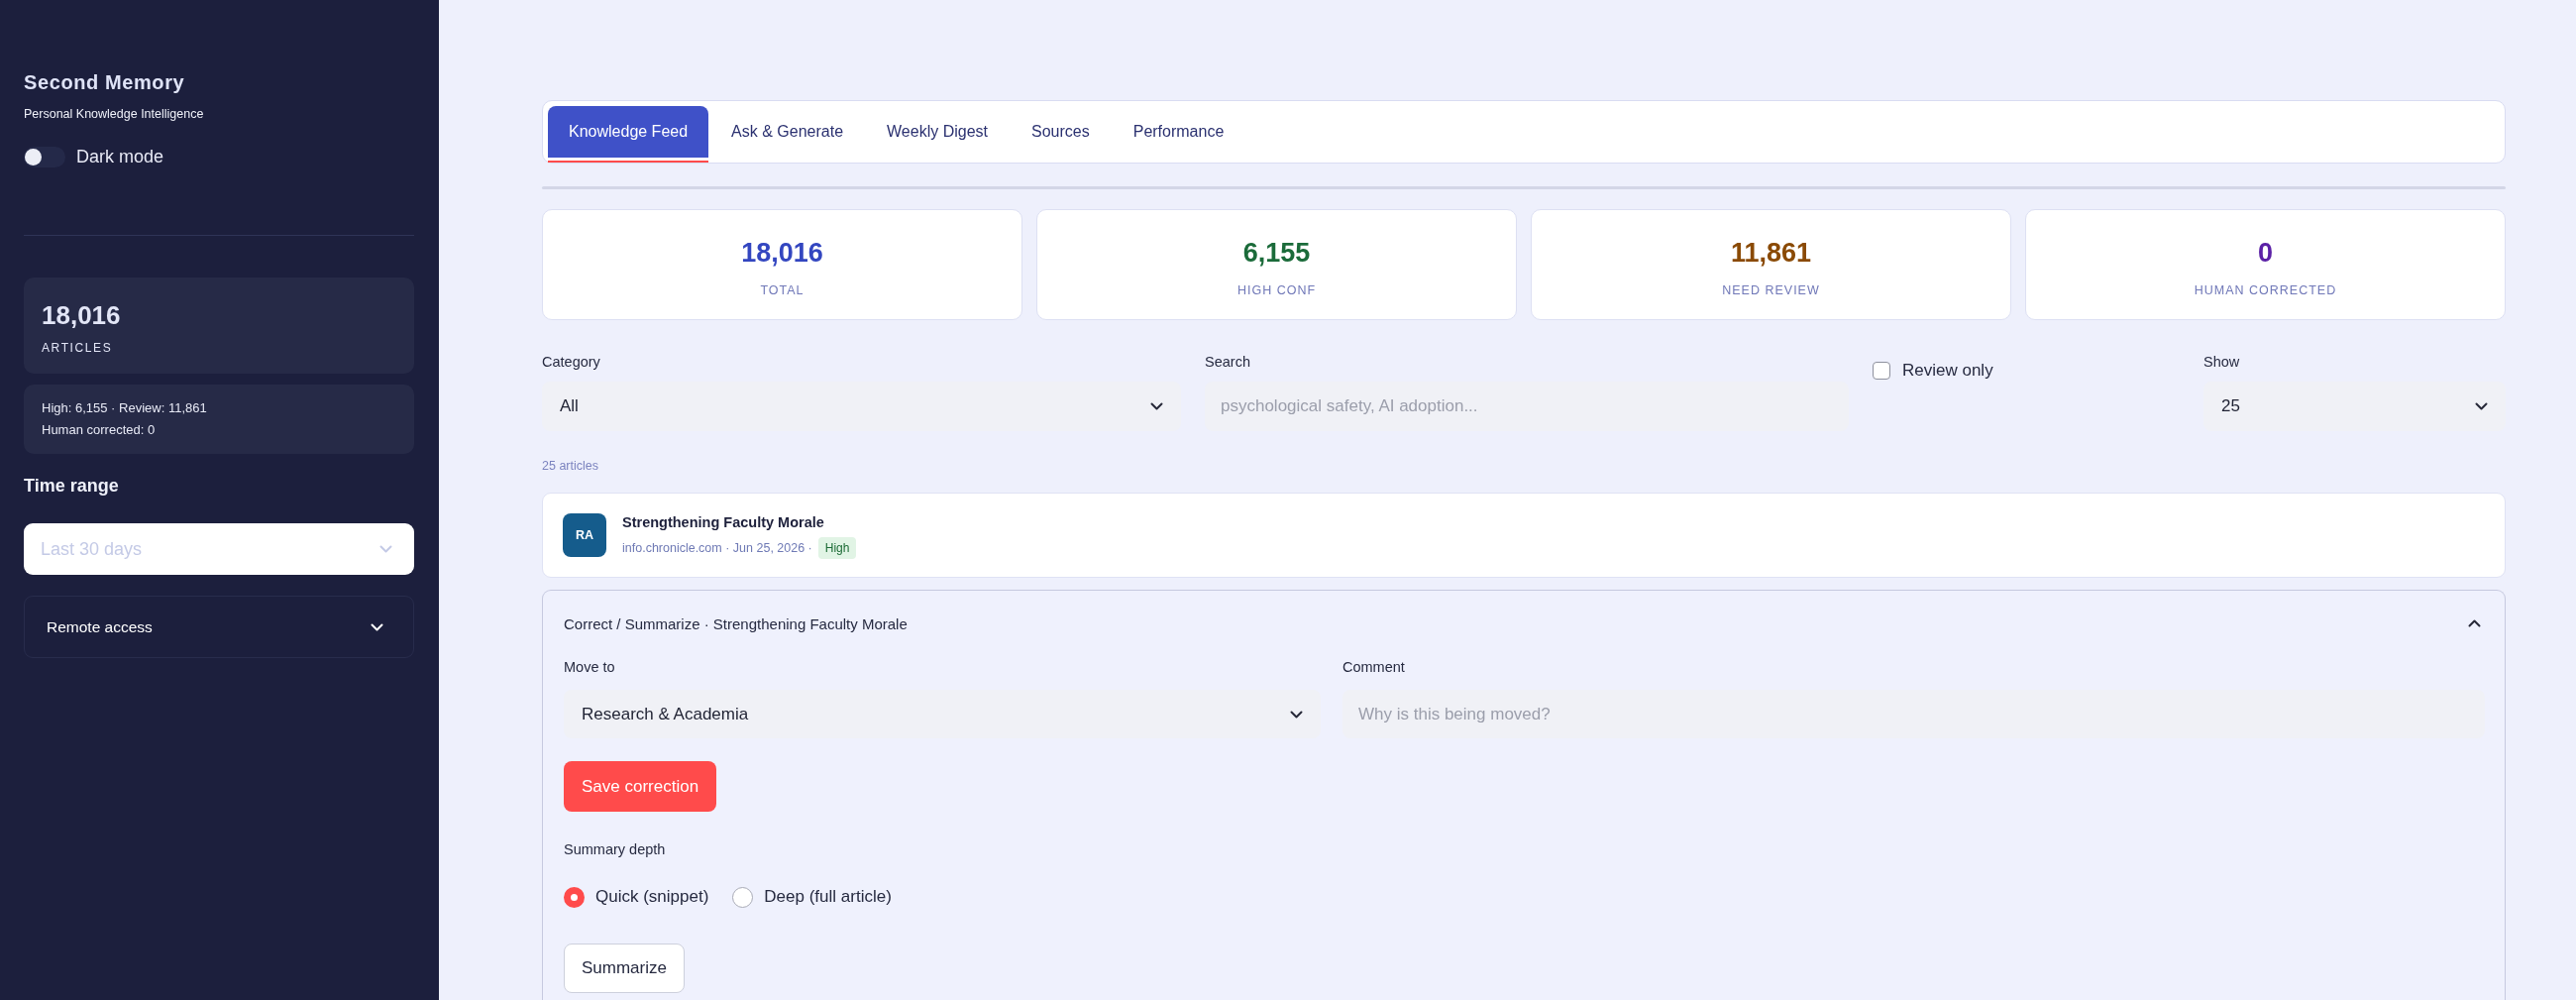 This screenshot has width=2576, height=1000. Describe the element at coordinates (862, 406) in the screenshot. I see `category-select: All` at that location.